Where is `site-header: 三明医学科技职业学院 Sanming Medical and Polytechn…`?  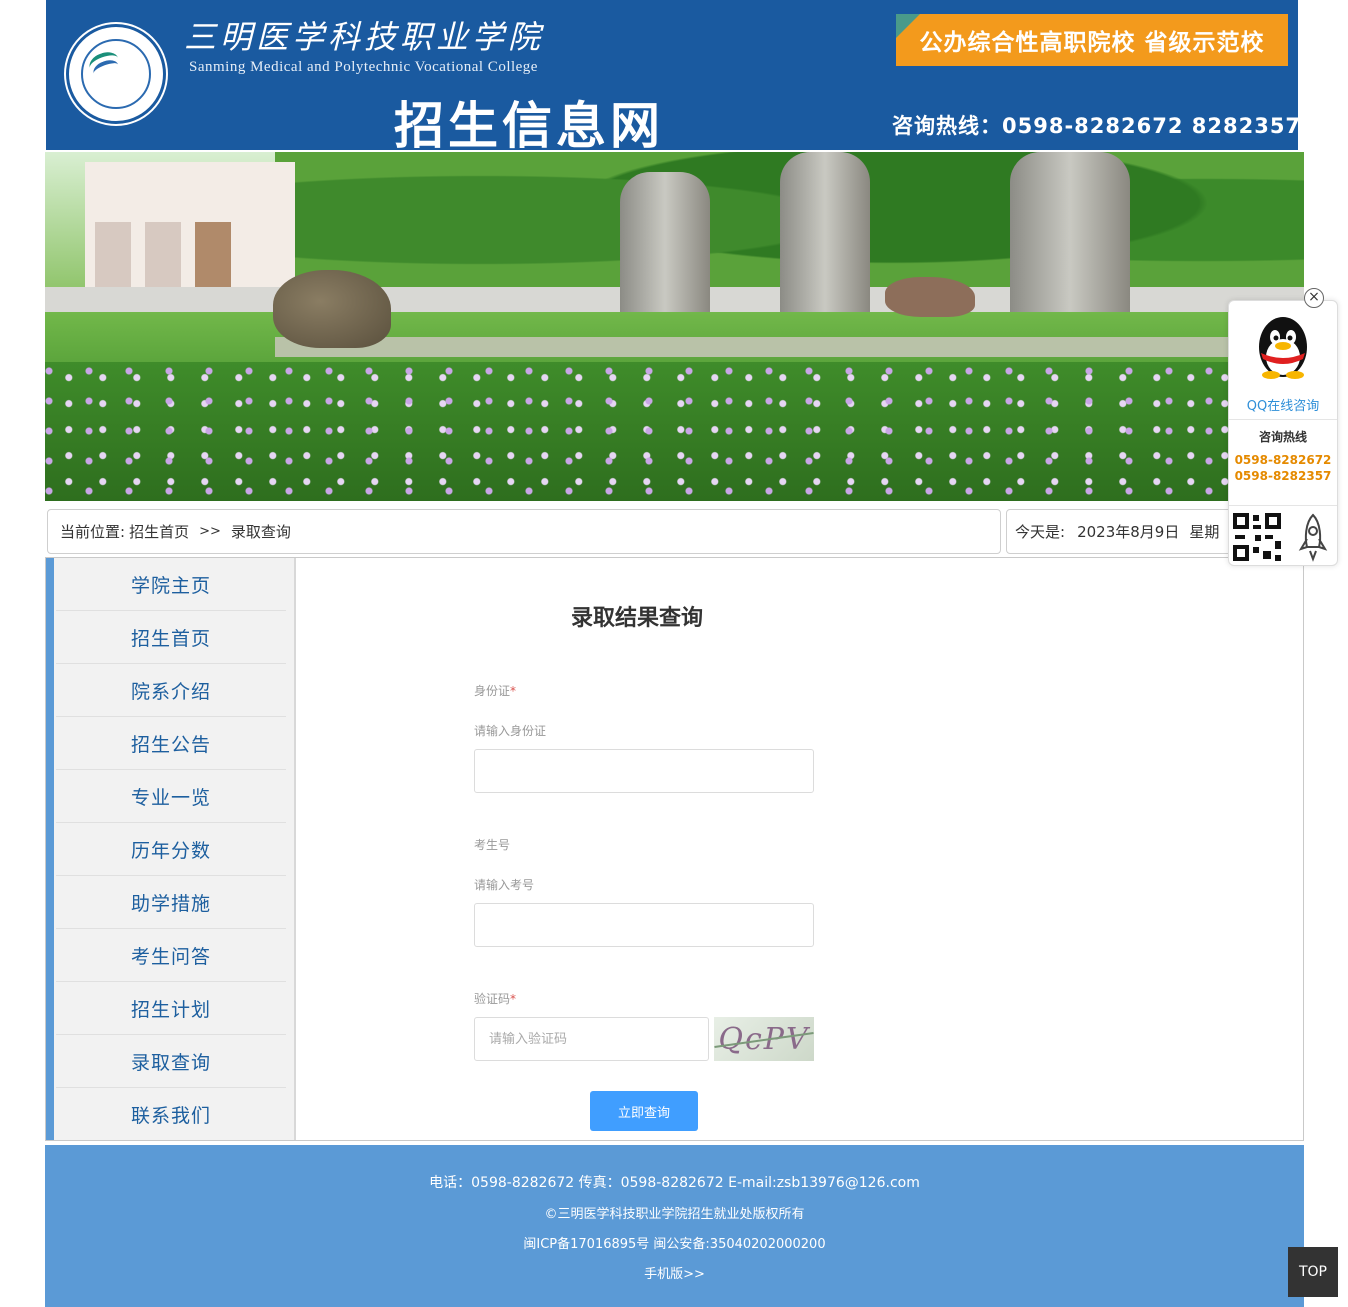
site-header: 三明医学科技职业学院 Sanming Medical and Polytechn… is located at coordinates (672, 75).